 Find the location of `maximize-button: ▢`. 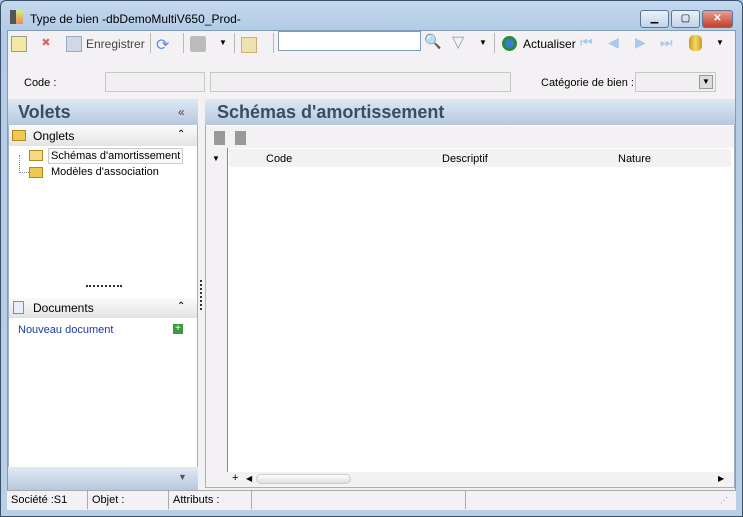

maximize-button: ▢ is located at coordinates (685, 19).